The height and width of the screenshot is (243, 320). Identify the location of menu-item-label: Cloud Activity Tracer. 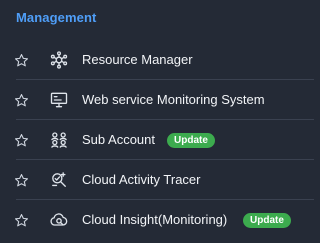
(141, 179).